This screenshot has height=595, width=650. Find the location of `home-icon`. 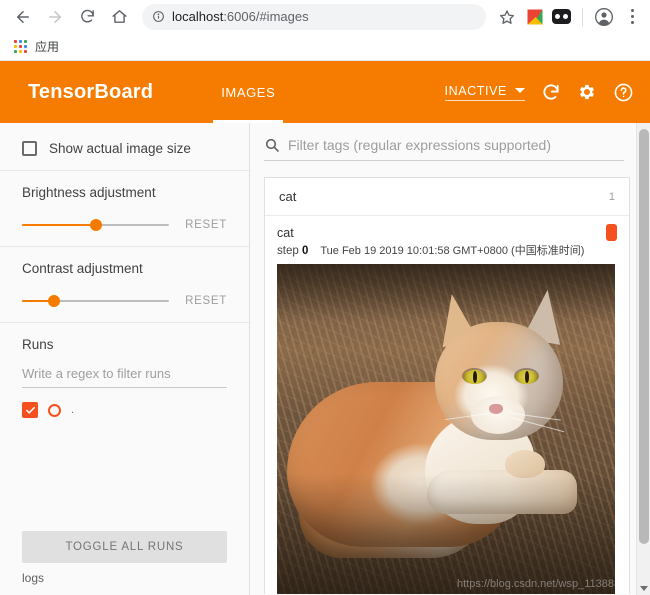

home-icon is located at coordinates (119, 16).